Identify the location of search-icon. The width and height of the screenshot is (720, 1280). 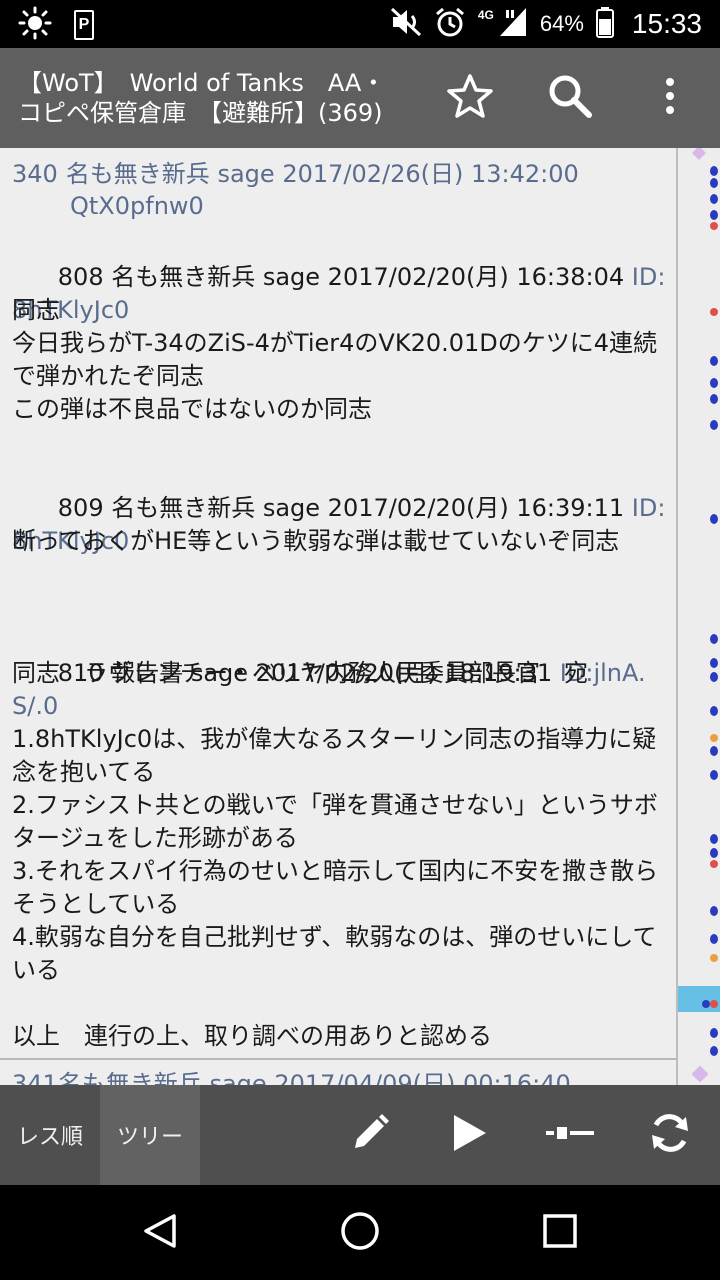
(570, 98).